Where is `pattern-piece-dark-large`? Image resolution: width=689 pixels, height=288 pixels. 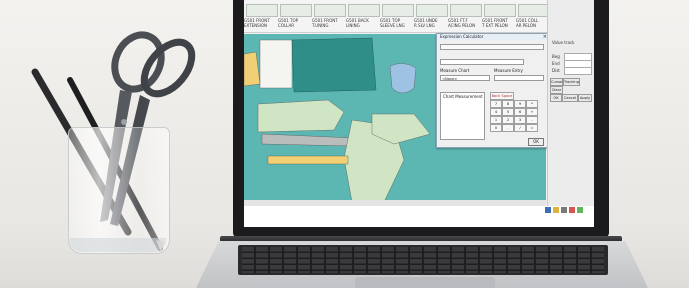
pattern-piece-dark-large is located at coordinates (334, 65).